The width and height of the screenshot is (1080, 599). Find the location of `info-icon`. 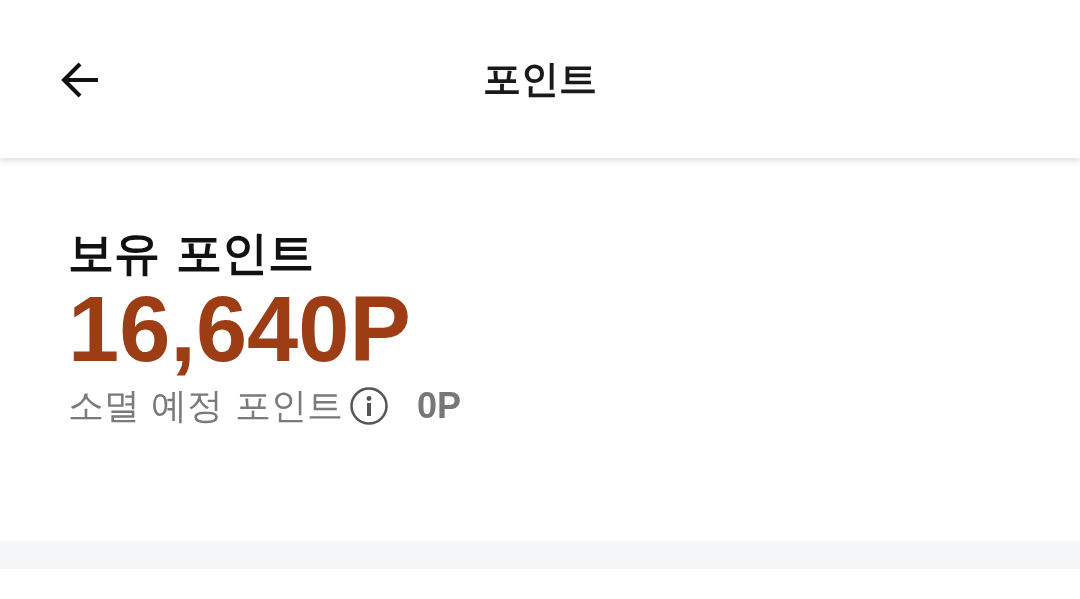

info-icon is located at coordinates (368, 406).